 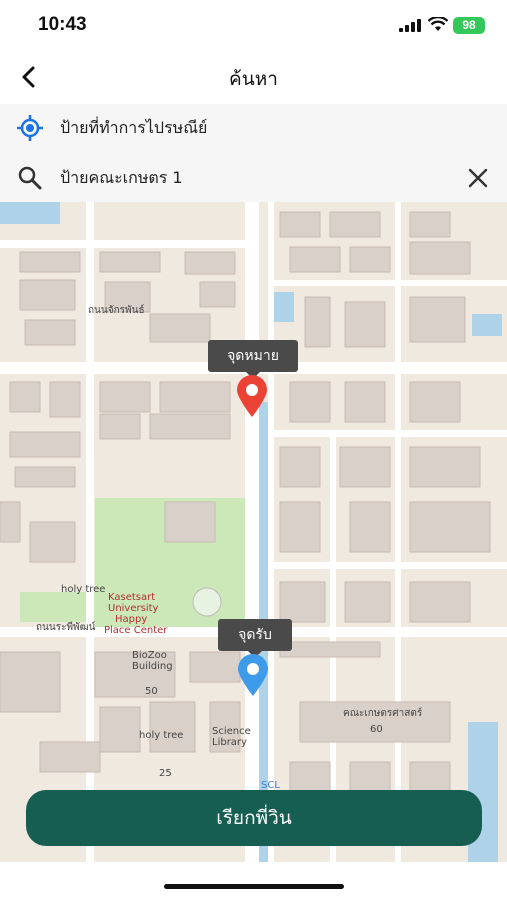 What do you see at coordinates (252, 396) in the screenshot?
I see `destination-pin-icon` at bounding box center [252, 396].